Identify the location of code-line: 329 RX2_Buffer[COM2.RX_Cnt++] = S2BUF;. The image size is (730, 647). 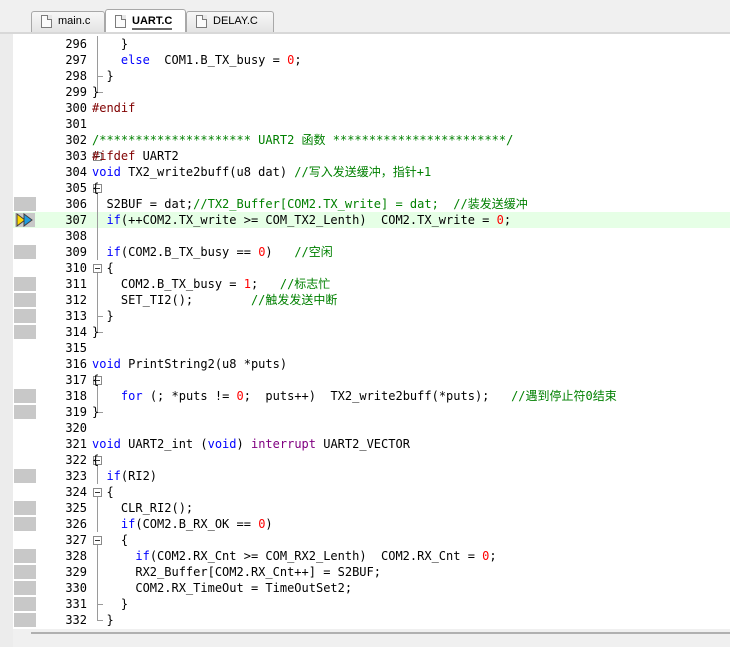
(371, 572).